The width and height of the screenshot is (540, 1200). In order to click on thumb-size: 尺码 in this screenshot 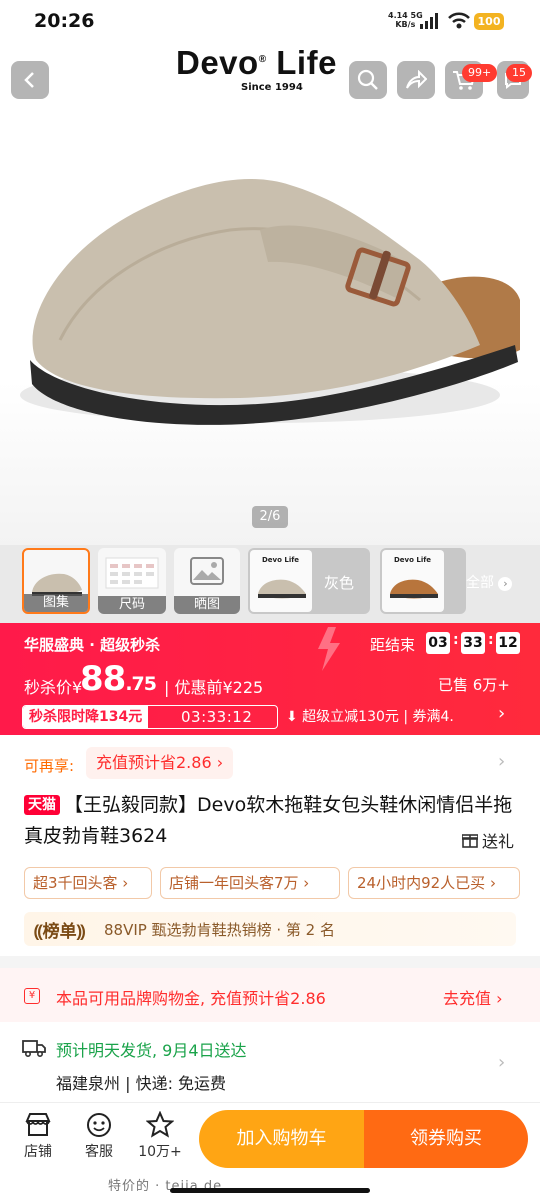, I will do `click(132, 581)`.